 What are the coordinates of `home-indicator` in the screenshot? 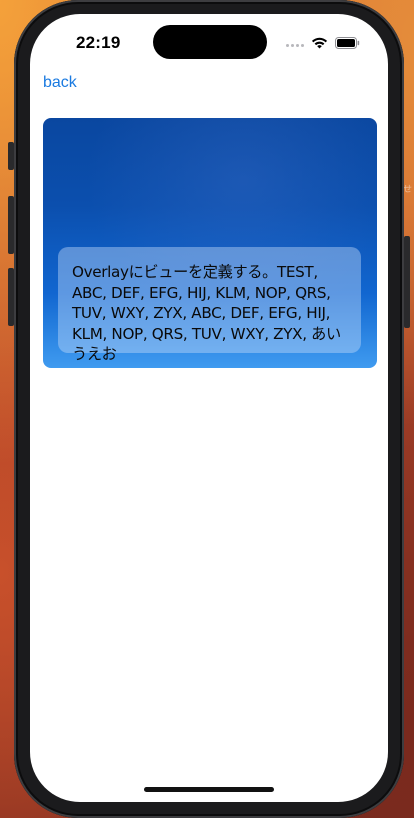 It's located at (209, 789).